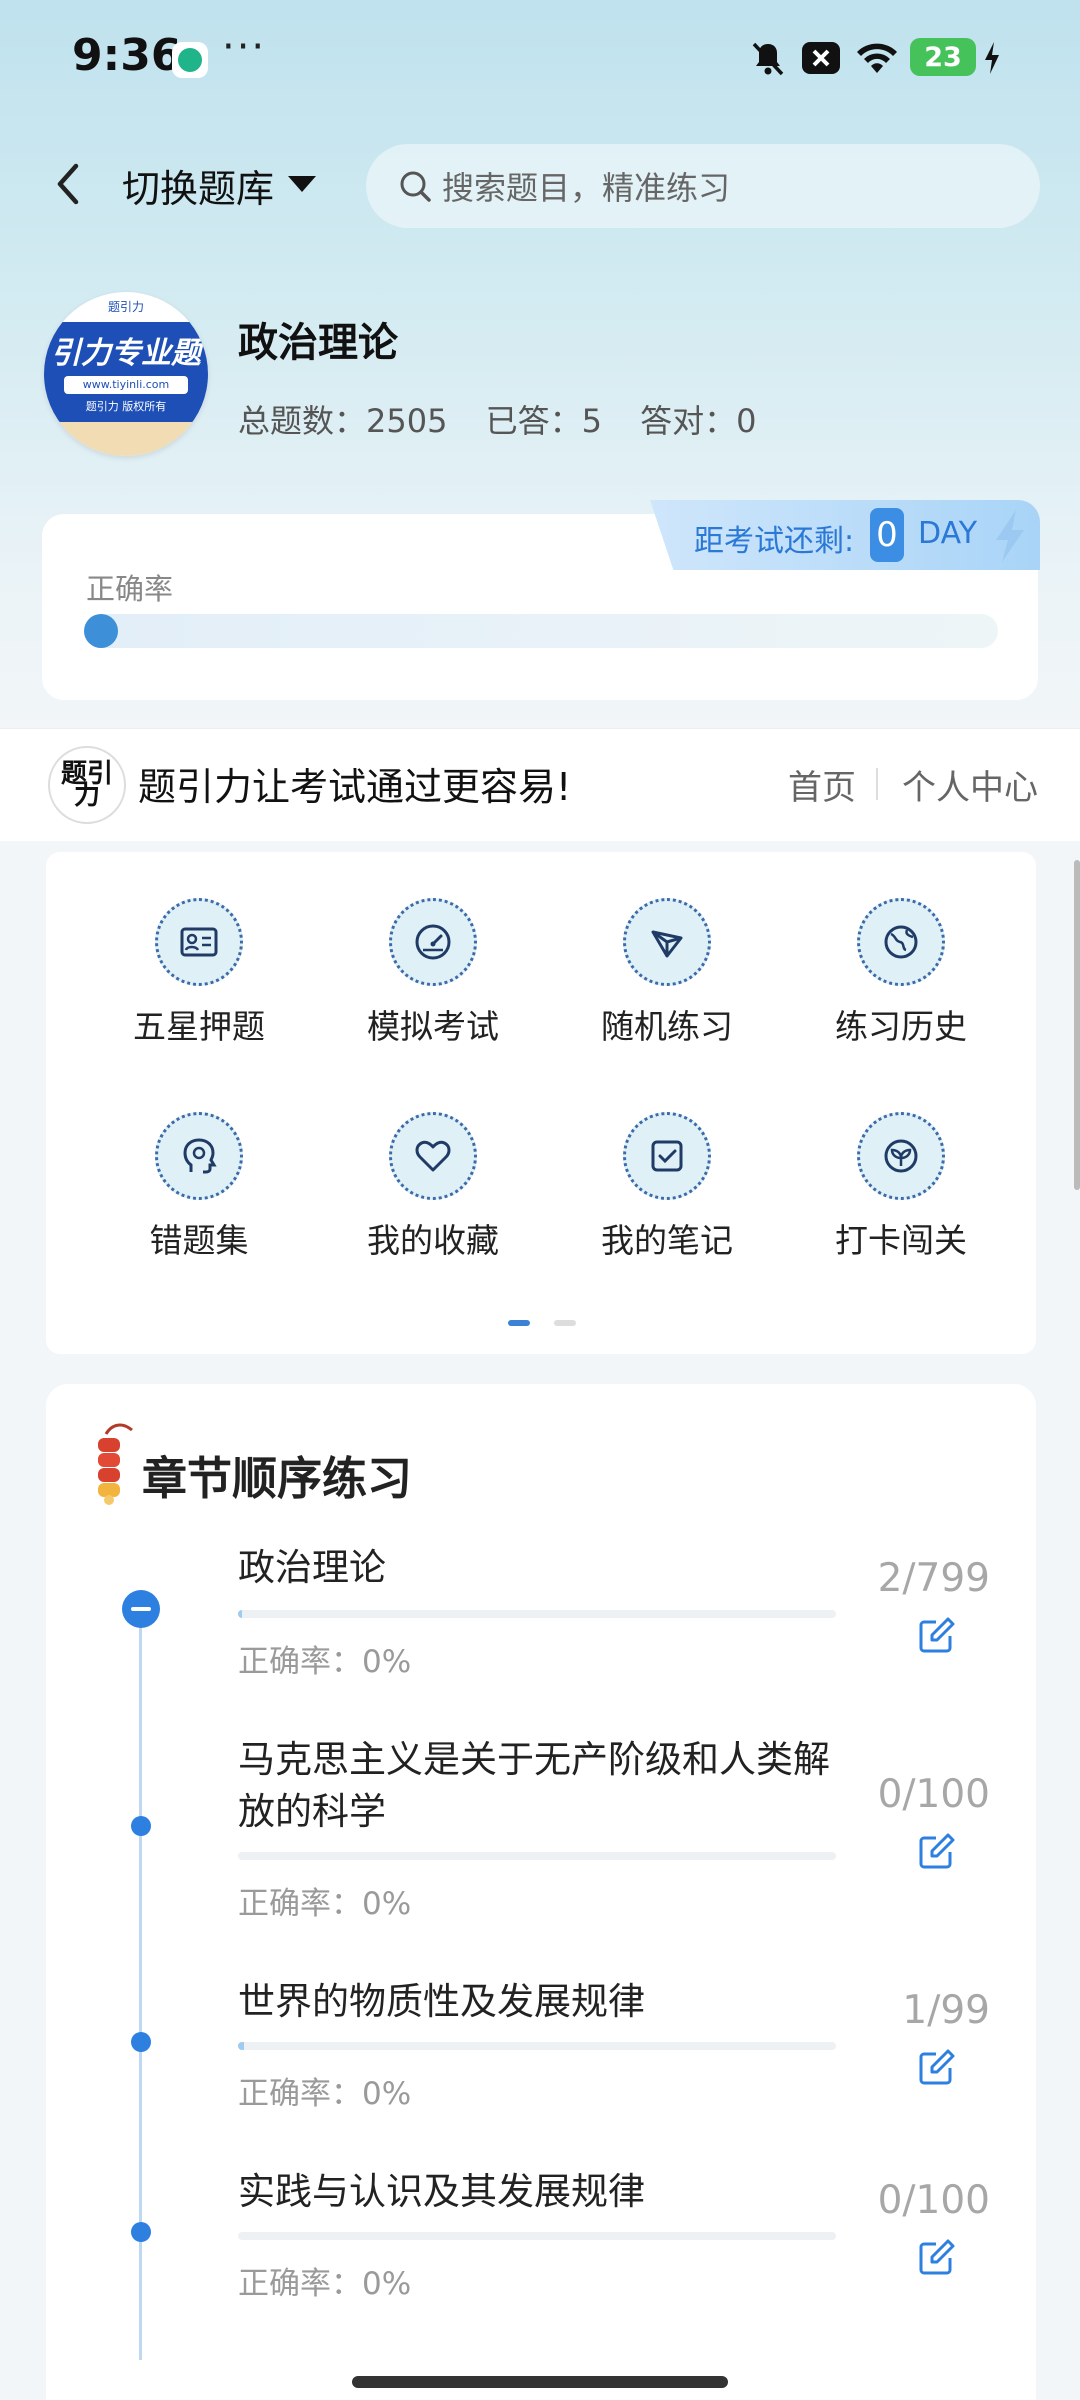 This screenshot has width=1080, height=2400. Describe the element at coordinates (943, 57) in the screenshot. I see `battery-level: 23` at that location.